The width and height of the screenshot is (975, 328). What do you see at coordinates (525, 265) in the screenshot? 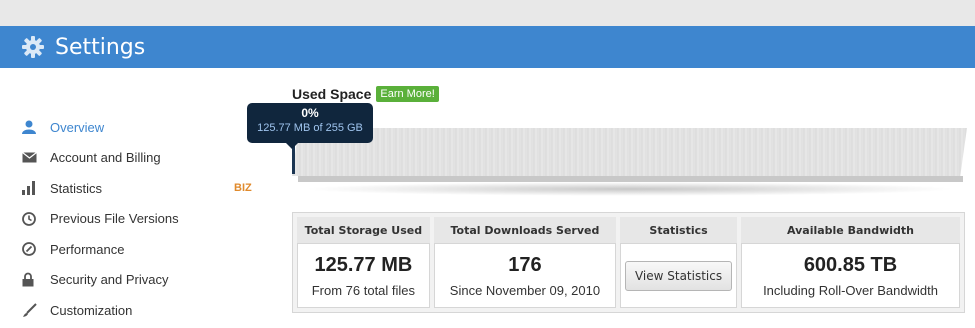
I see `stat-value: 176` at bounding box center [525, 265].